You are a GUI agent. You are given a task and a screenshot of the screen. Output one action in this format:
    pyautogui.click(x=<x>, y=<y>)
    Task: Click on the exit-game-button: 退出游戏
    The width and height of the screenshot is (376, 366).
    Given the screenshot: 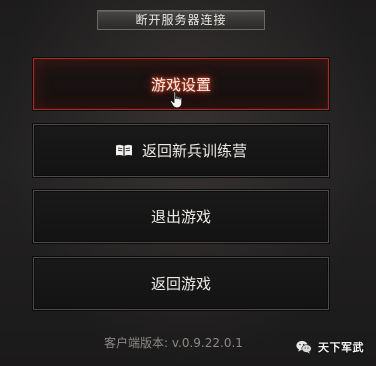 What is the action you would take?
    pyautogui.click(x=181, y=216)
    